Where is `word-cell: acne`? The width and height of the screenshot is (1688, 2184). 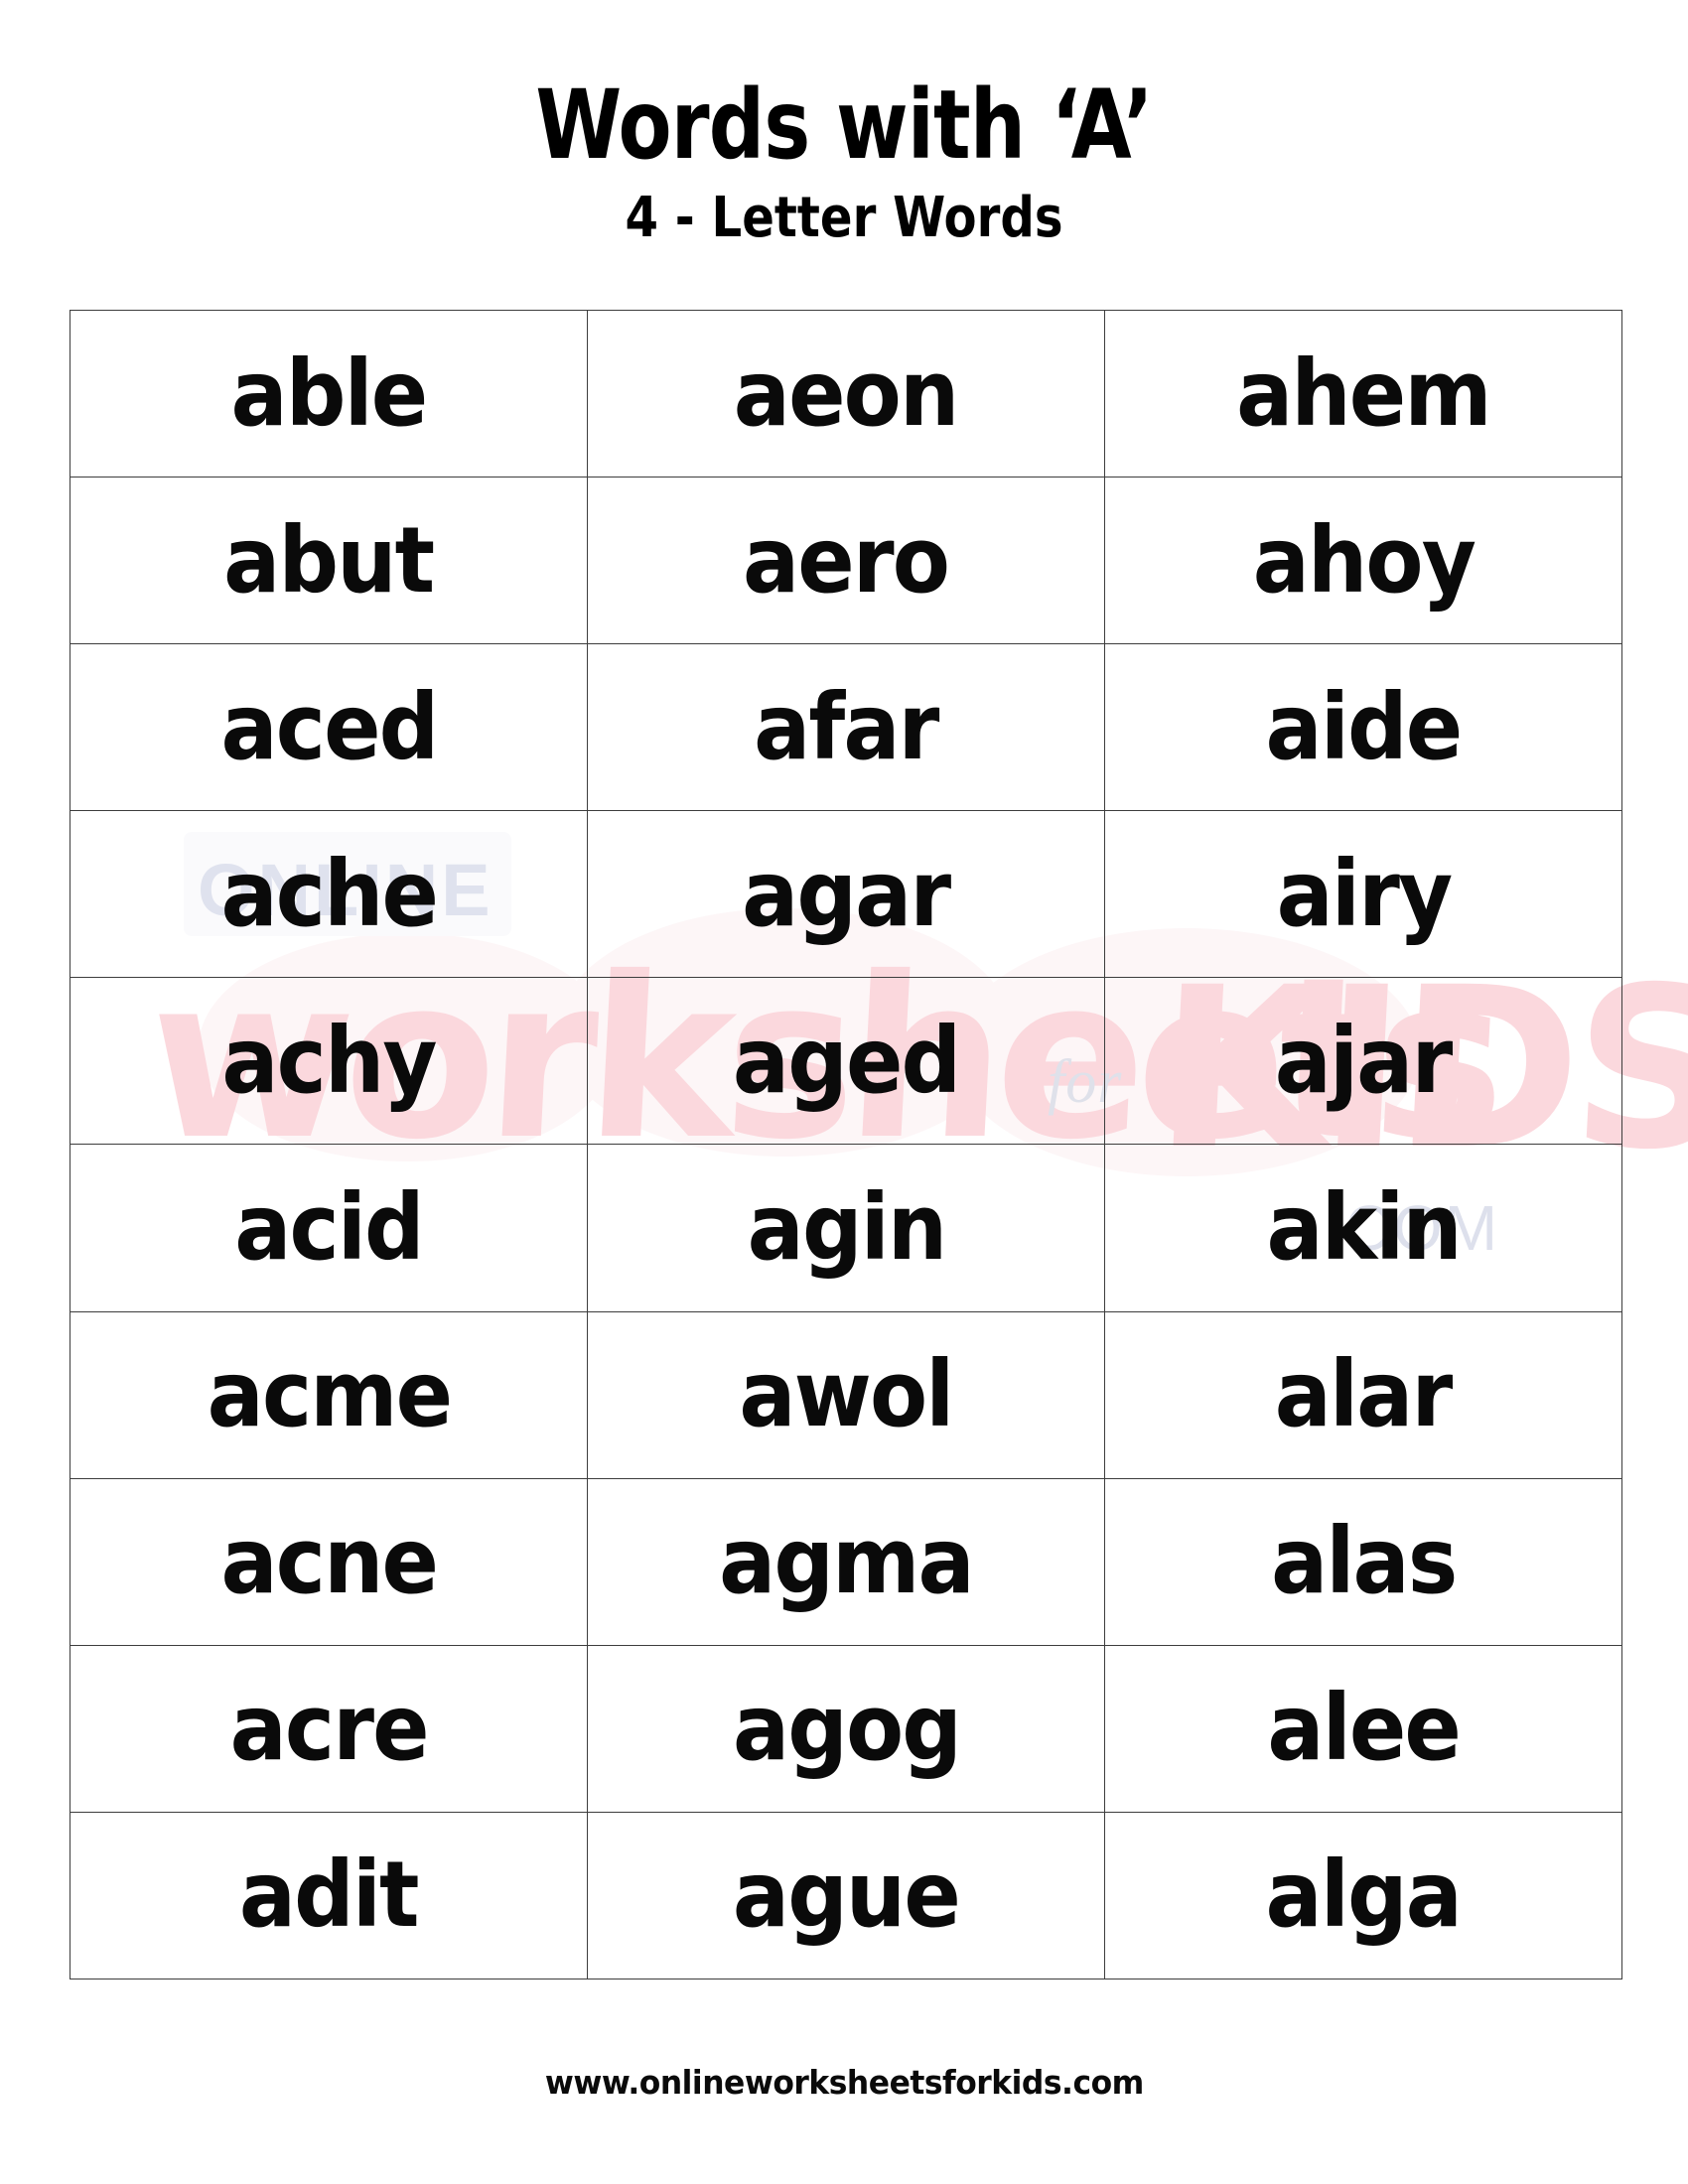 word-cell: acne is located at coordinates (329, 1561).